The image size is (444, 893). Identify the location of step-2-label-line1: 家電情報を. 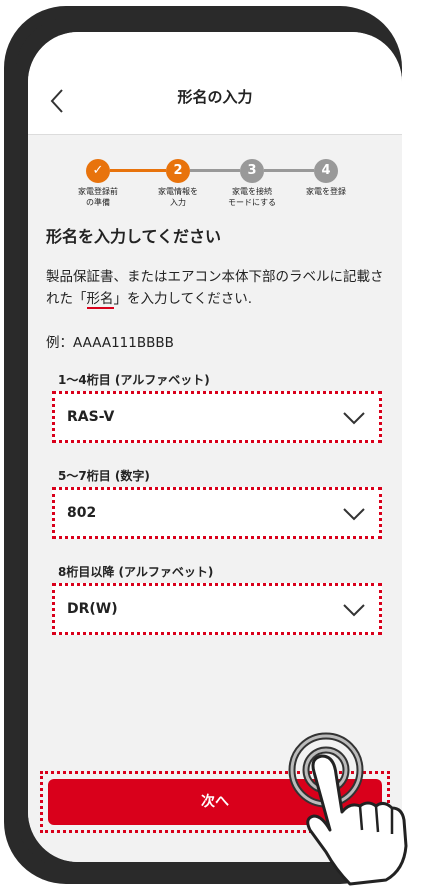
(178, 191).